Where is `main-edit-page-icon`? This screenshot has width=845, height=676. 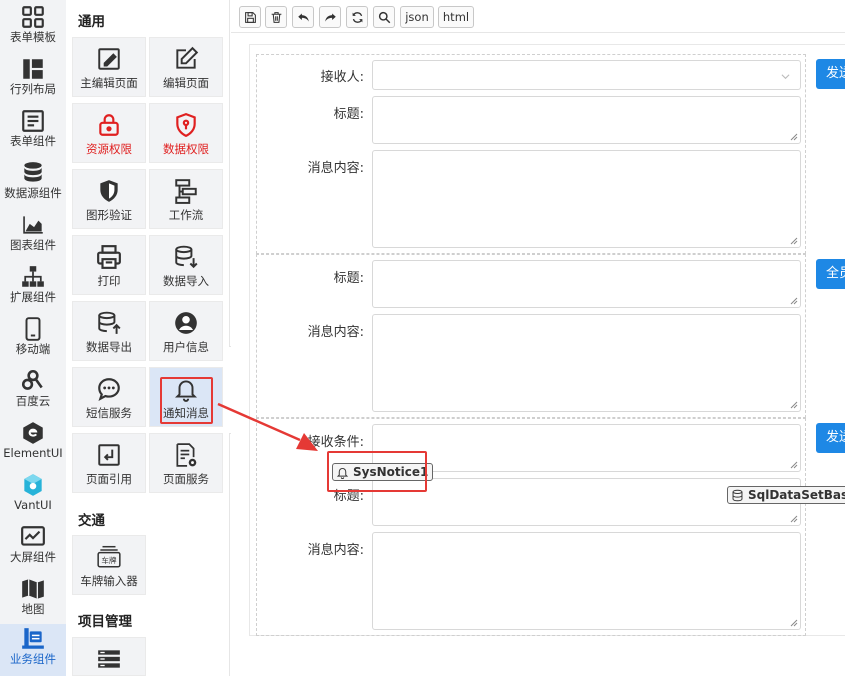
main-edit-page-icon is located at coordinates (109, 59).